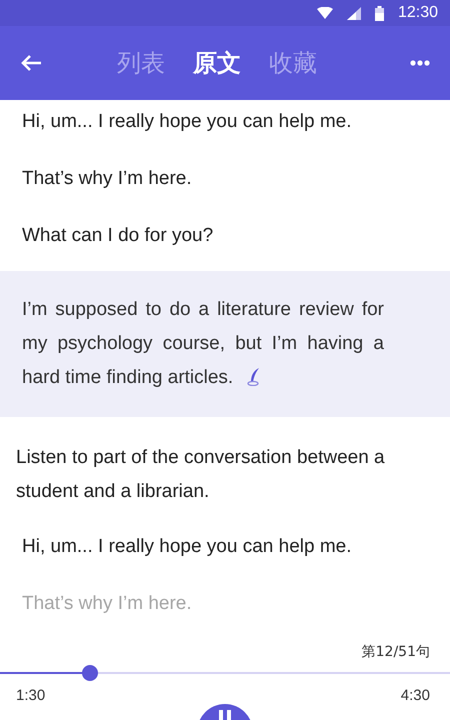 The width and height of the screenshot is (450, 720). I want to click on slider-thumb, so click(90, 673).